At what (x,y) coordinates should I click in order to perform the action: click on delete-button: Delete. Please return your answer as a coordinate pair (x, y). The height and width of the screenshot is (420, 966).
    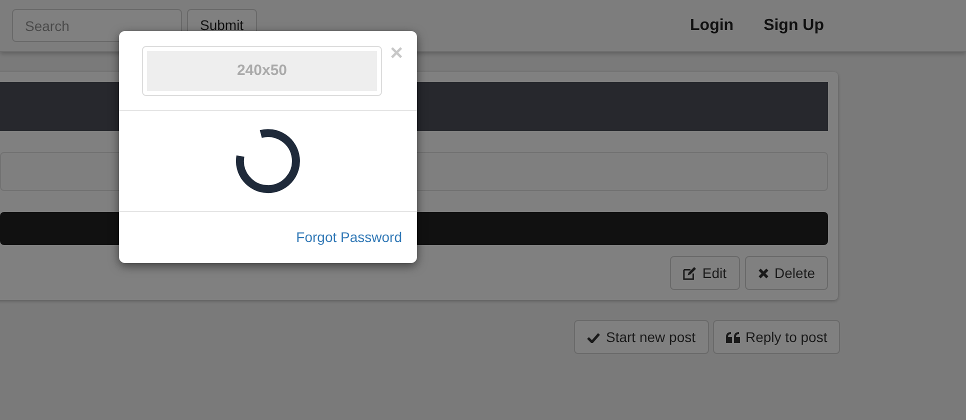
    Looking at the image, I should click on (786, 273).